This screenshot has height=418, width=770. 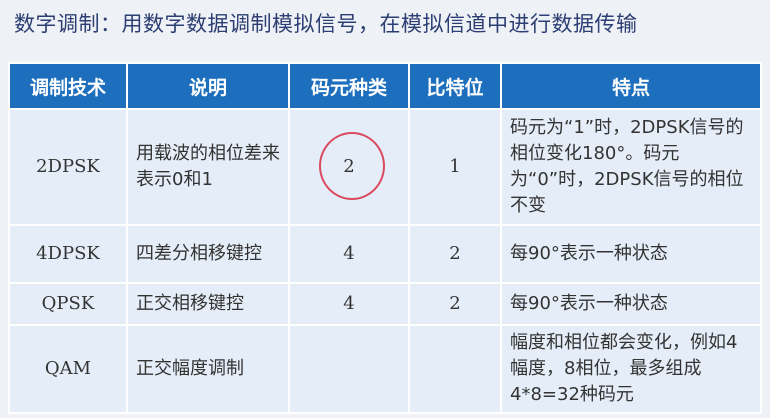 I want to click on header-bits: 比特位, so click(x=455, y=86).